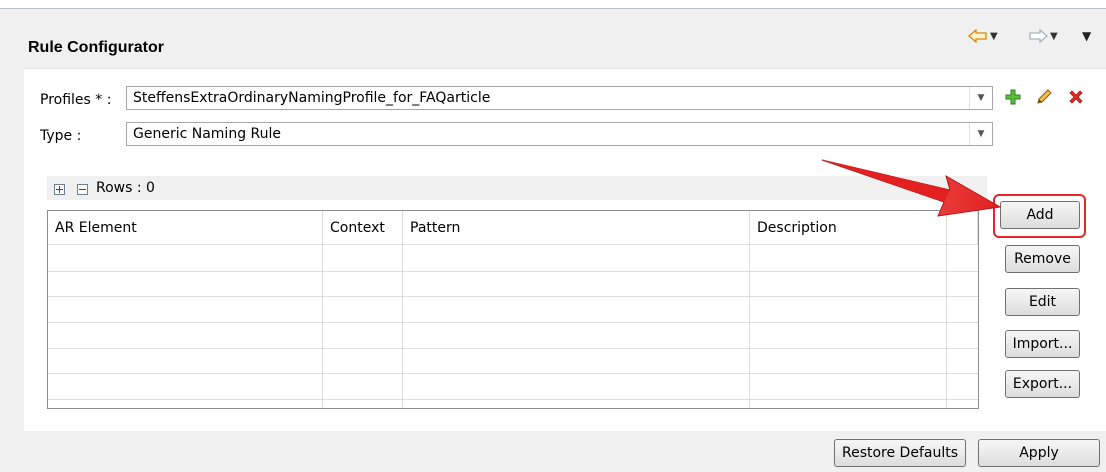  What do you see at coordinates (76, 100) in the screenshot?
I see `profiles-label: Profiles * :` at bounding box center [76, 100].